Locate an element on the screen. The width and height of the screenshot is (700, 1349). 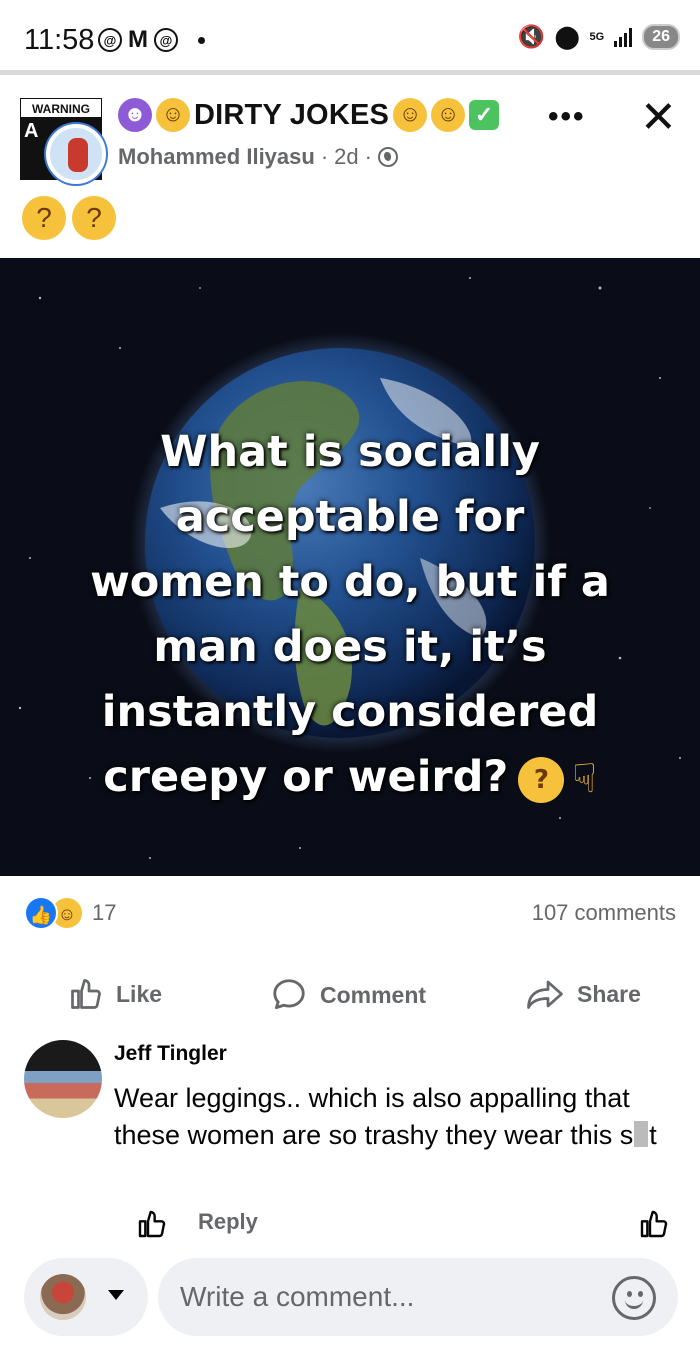
image-text-line: instantly considered is located at coordinates (350, 712).